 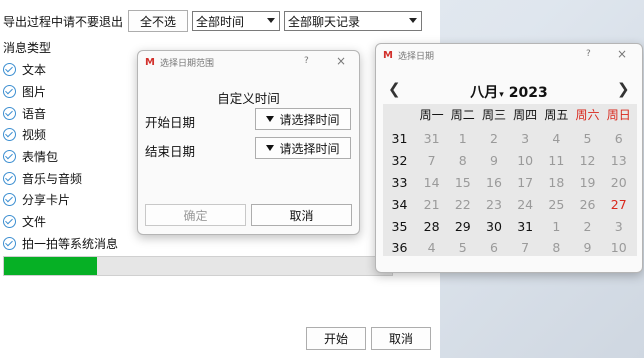 What do you see at coordinates (34, 135) in the screenshot?
I see `message-type-label: 视频` at bounding box center [34, 135].